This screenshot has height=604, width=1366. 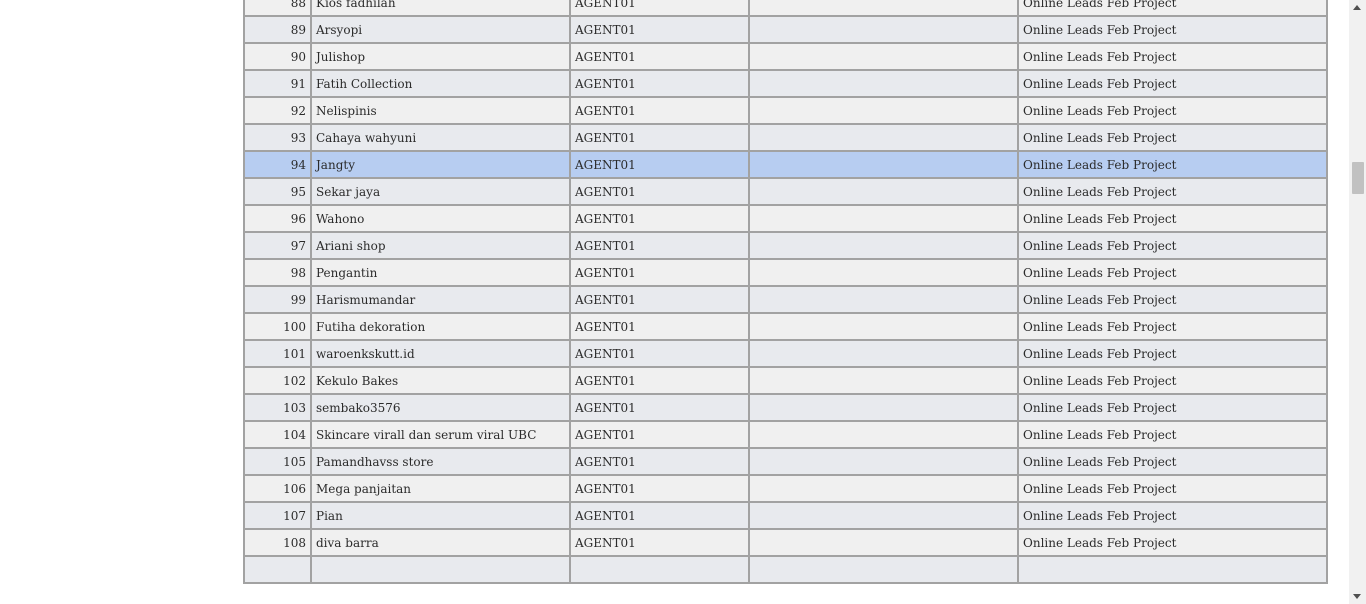 What do you see at coordinates (785, 164) in the screenshot?
I see `table-row: 94 Jangty AGENT01 Online Leads Feb Project` at bounding box center [785, 164].